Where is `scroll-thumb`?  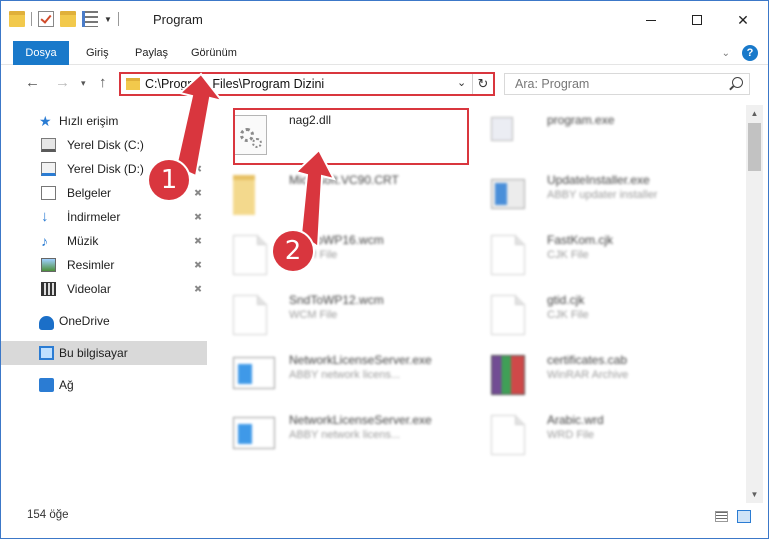
scroll-thumb is located at coordinates (754, 147).